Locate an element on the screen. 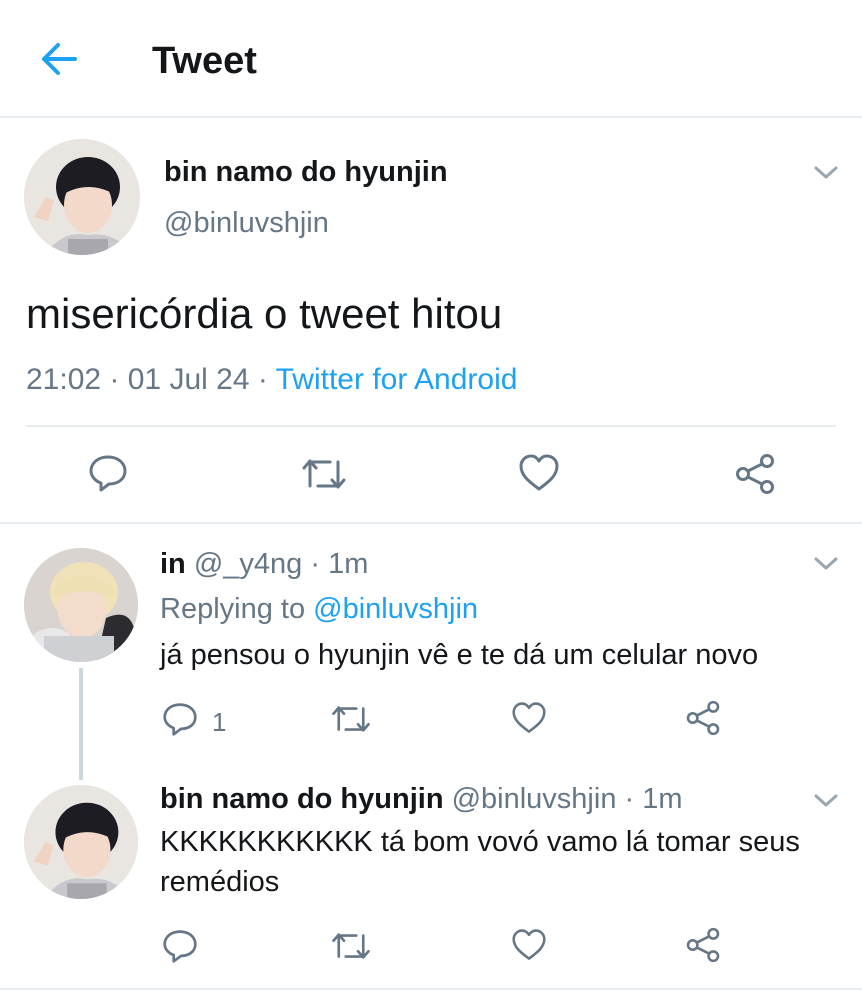 This screenshot has height=1000, width=862. tweet-time: 21:02 is located at coordinates (64, 379).